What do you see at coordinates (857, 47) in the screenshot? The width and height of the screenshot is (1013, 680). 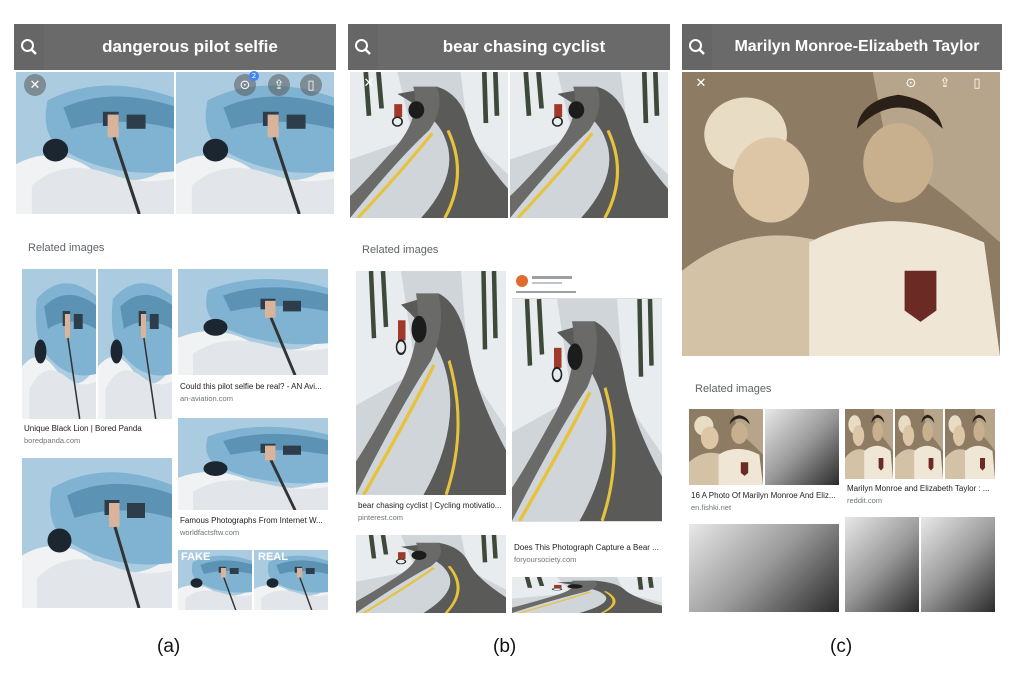 I see `search-query: Marilyn Monroe-Elizabeth Taylor` at bounding box center [857, 47].